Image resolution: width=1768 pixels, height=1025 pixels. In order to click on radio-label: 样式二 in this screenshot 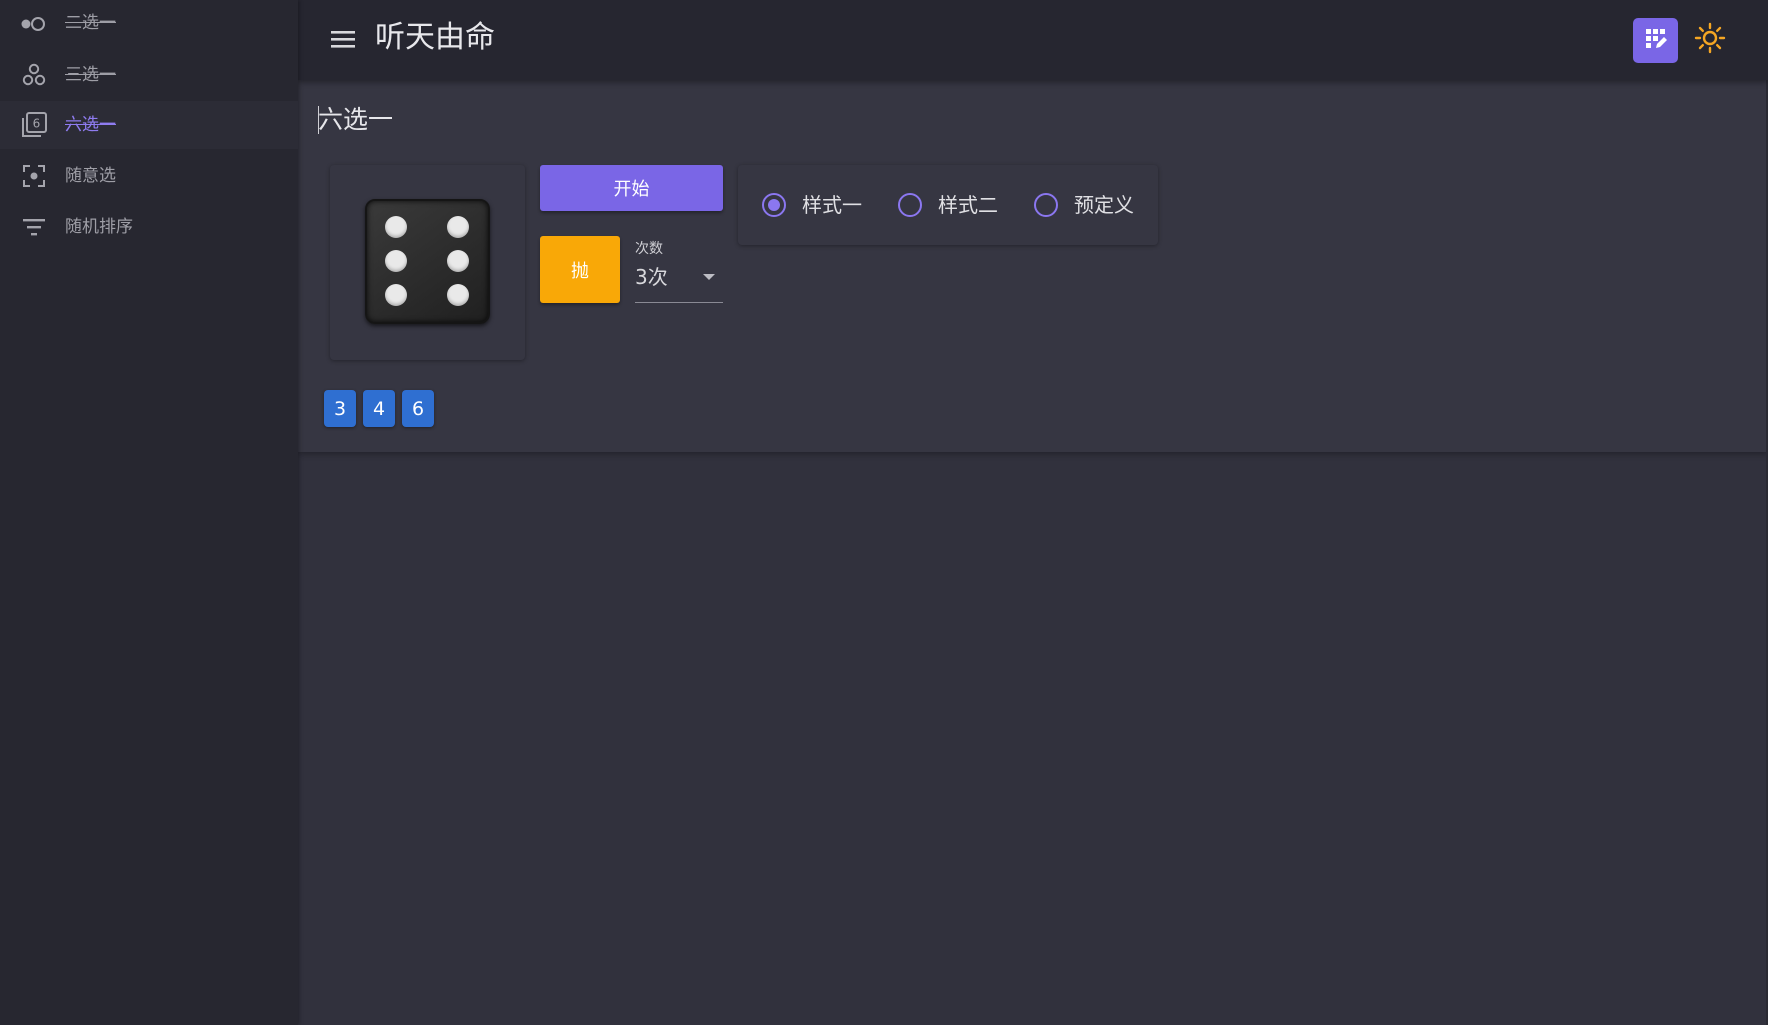, I will do `click(968, 205)`.